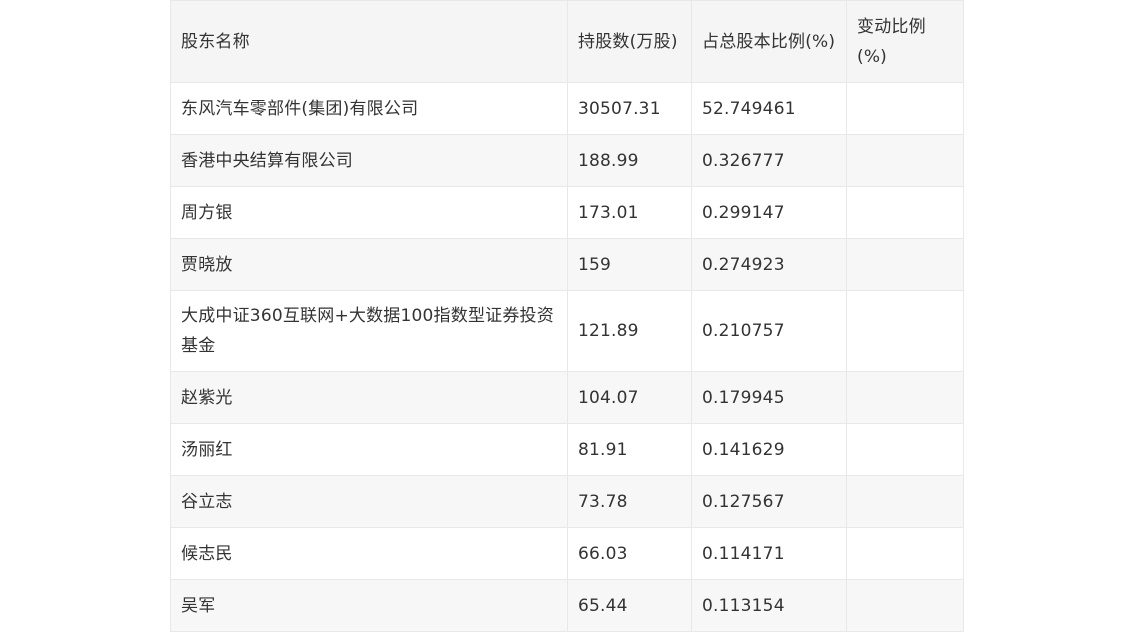  What do you see at coordinates (369, 264) in the screenshot?
I see `cell-name: 贾晓放` at bounding box center [369, 264].